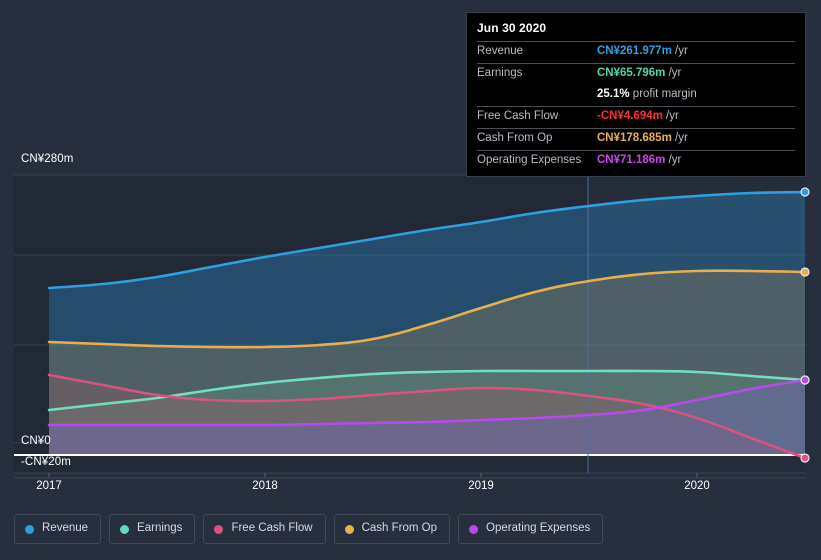  I want to click on tooltip-row-value: CN¥65.796m /yr, so click(639, 73).